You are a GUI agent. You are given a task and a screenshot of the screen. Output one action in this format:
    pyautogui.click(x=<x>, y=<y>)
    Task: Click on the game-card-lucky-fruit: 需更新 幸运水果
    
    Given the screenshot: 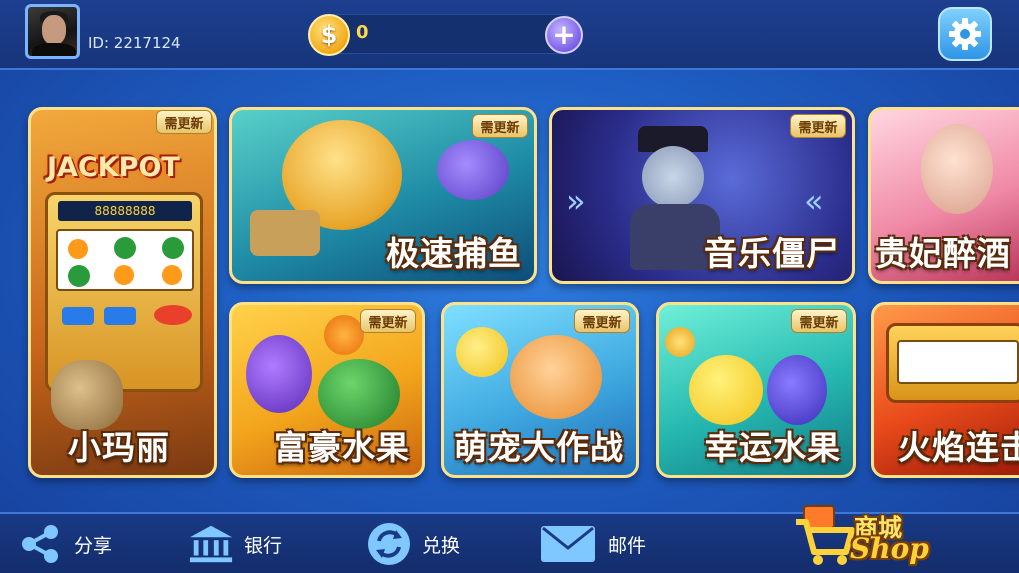 What is the action you would take?
    pyautogui.click(x=756, y=390)
    